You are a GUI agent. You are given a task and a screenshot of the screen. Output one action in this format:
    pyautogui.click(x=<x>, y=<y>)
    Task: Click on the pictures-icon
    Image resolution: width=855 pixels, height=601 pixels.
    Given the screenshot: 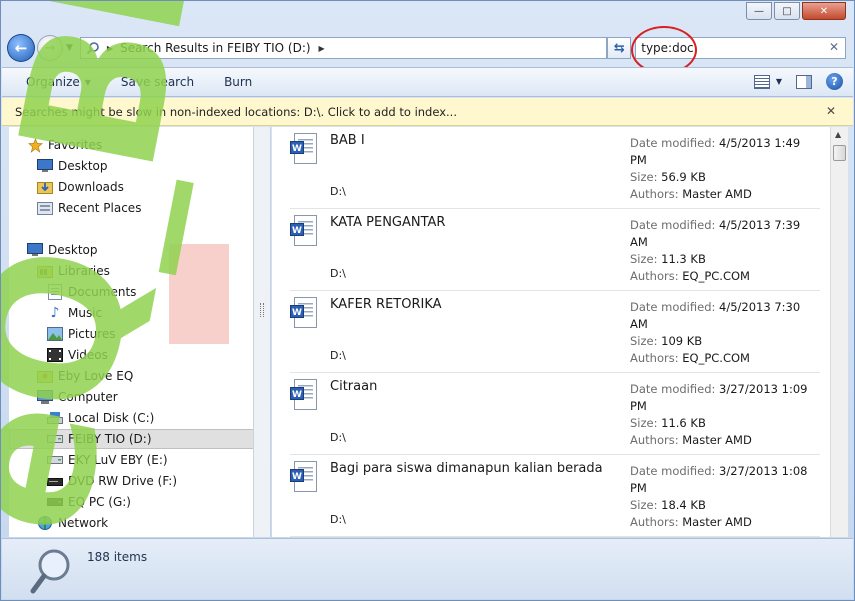 What is the action you would take?
    pyautogui.click(x=55, y=334)
    